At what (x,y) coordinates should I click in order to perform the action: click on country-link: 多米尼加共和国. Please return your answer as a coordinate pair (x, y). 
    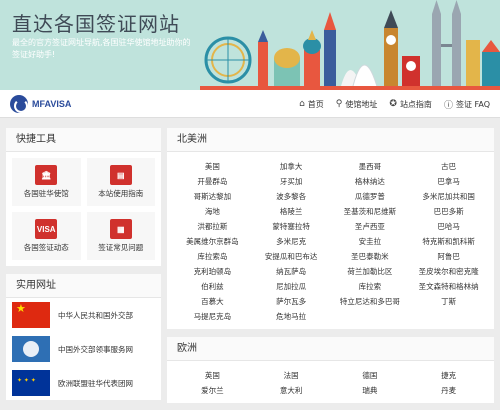
    Looking at the image, I should click on (448, 196).